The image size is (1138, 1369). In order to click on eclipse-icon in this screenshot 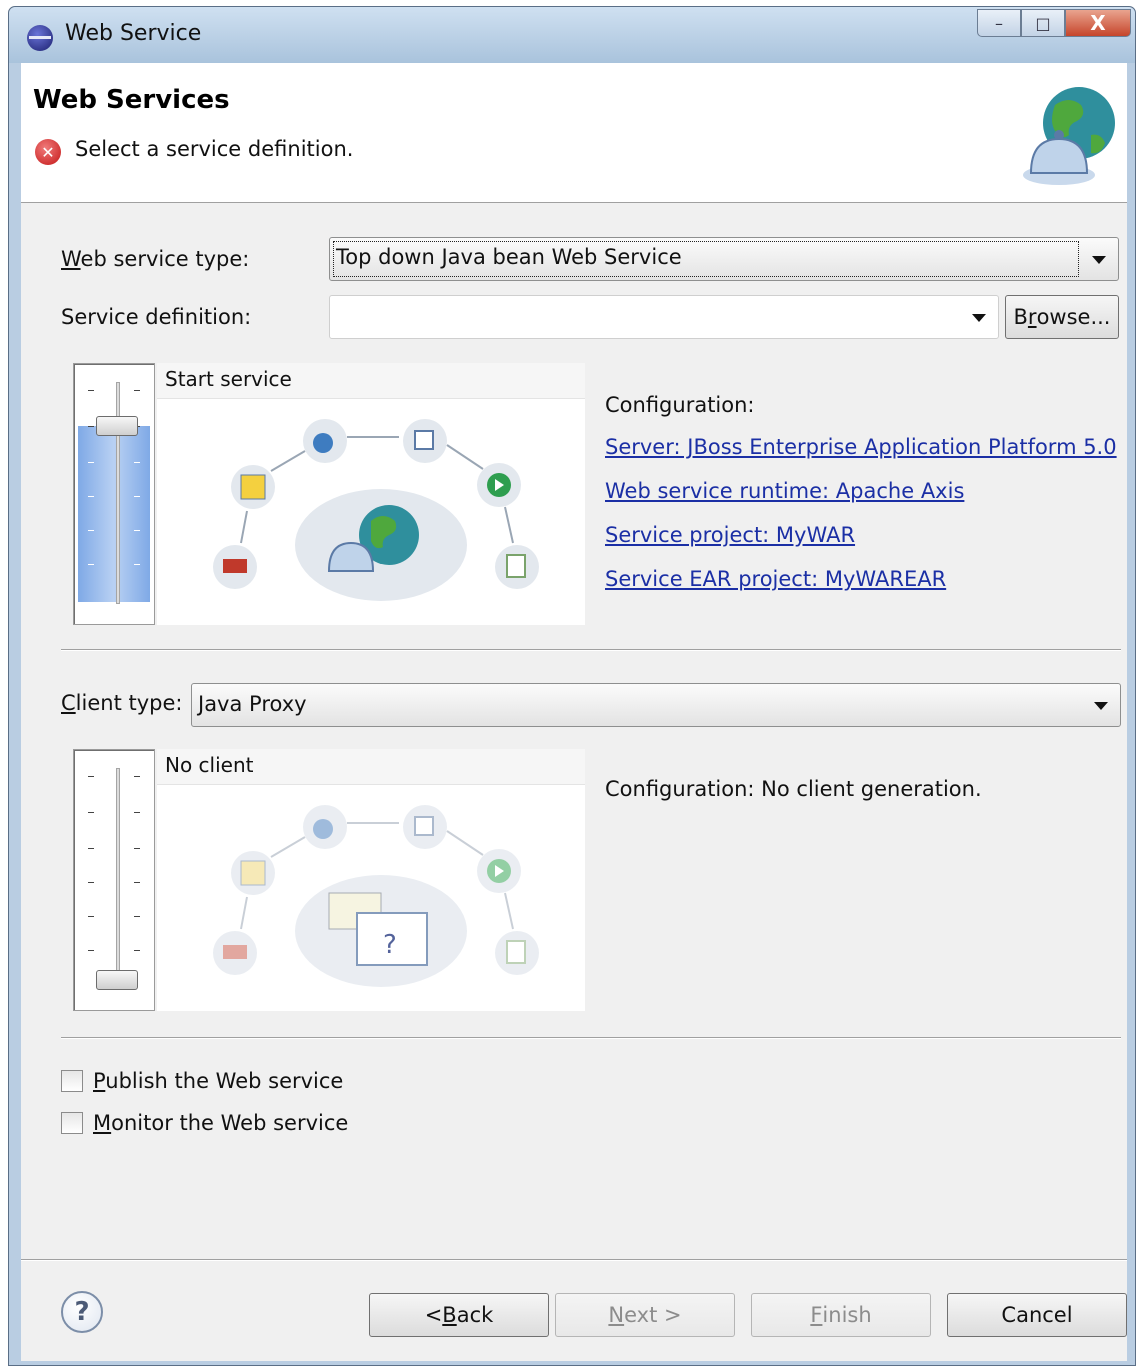, I will do `click(40, 38)`.